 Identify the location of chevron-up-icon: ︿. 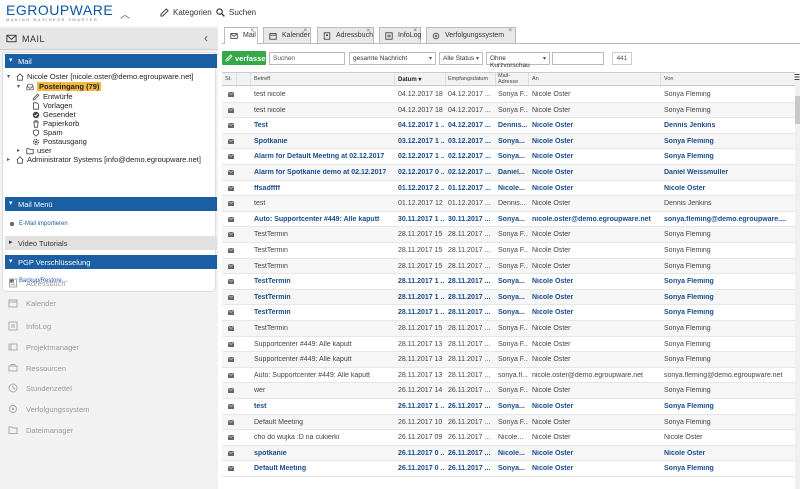
(125, 13).